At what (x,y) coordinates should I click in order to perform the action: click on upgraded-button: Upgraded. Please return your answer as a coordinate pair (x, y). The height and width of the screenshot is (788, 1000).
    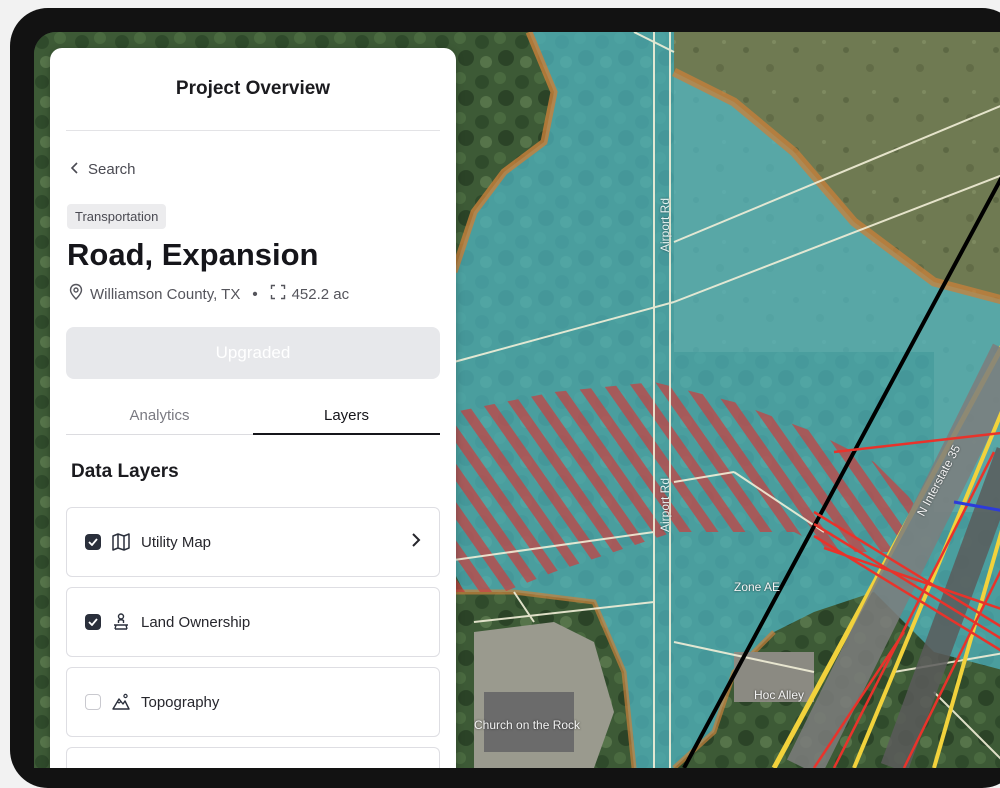
    Looking at the image, I should click on (253, 353).